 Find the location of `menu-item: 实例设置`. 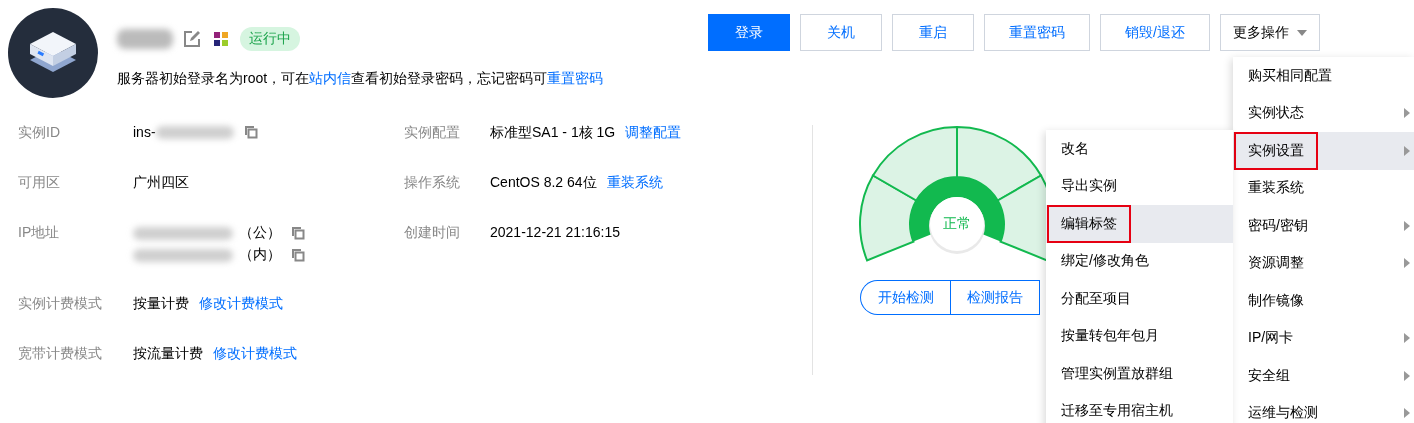

menu-item: 实例设置 is located at coordinates (1323, 151).